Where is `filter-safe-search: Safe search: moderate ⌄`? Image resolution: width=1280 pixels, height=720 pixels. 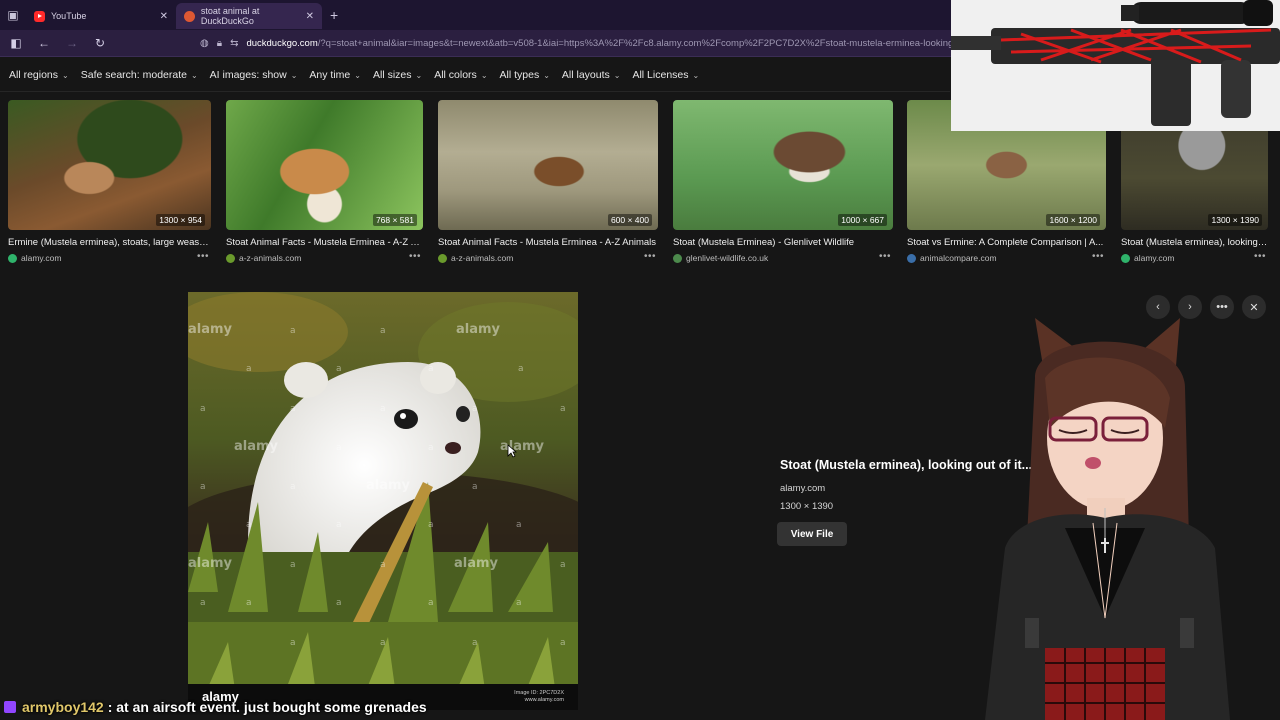
filter-safe-search: Safe search: moderate ⌄ is located at coordinates (139, 75).